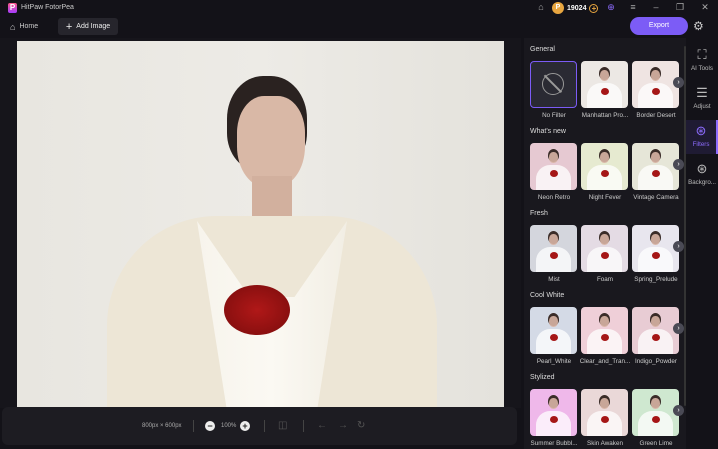 The image size is (718, 449). Describe the element at coordinates (547, 295) in the screenshot. I see `filter-section-title: Cool White` at that location.